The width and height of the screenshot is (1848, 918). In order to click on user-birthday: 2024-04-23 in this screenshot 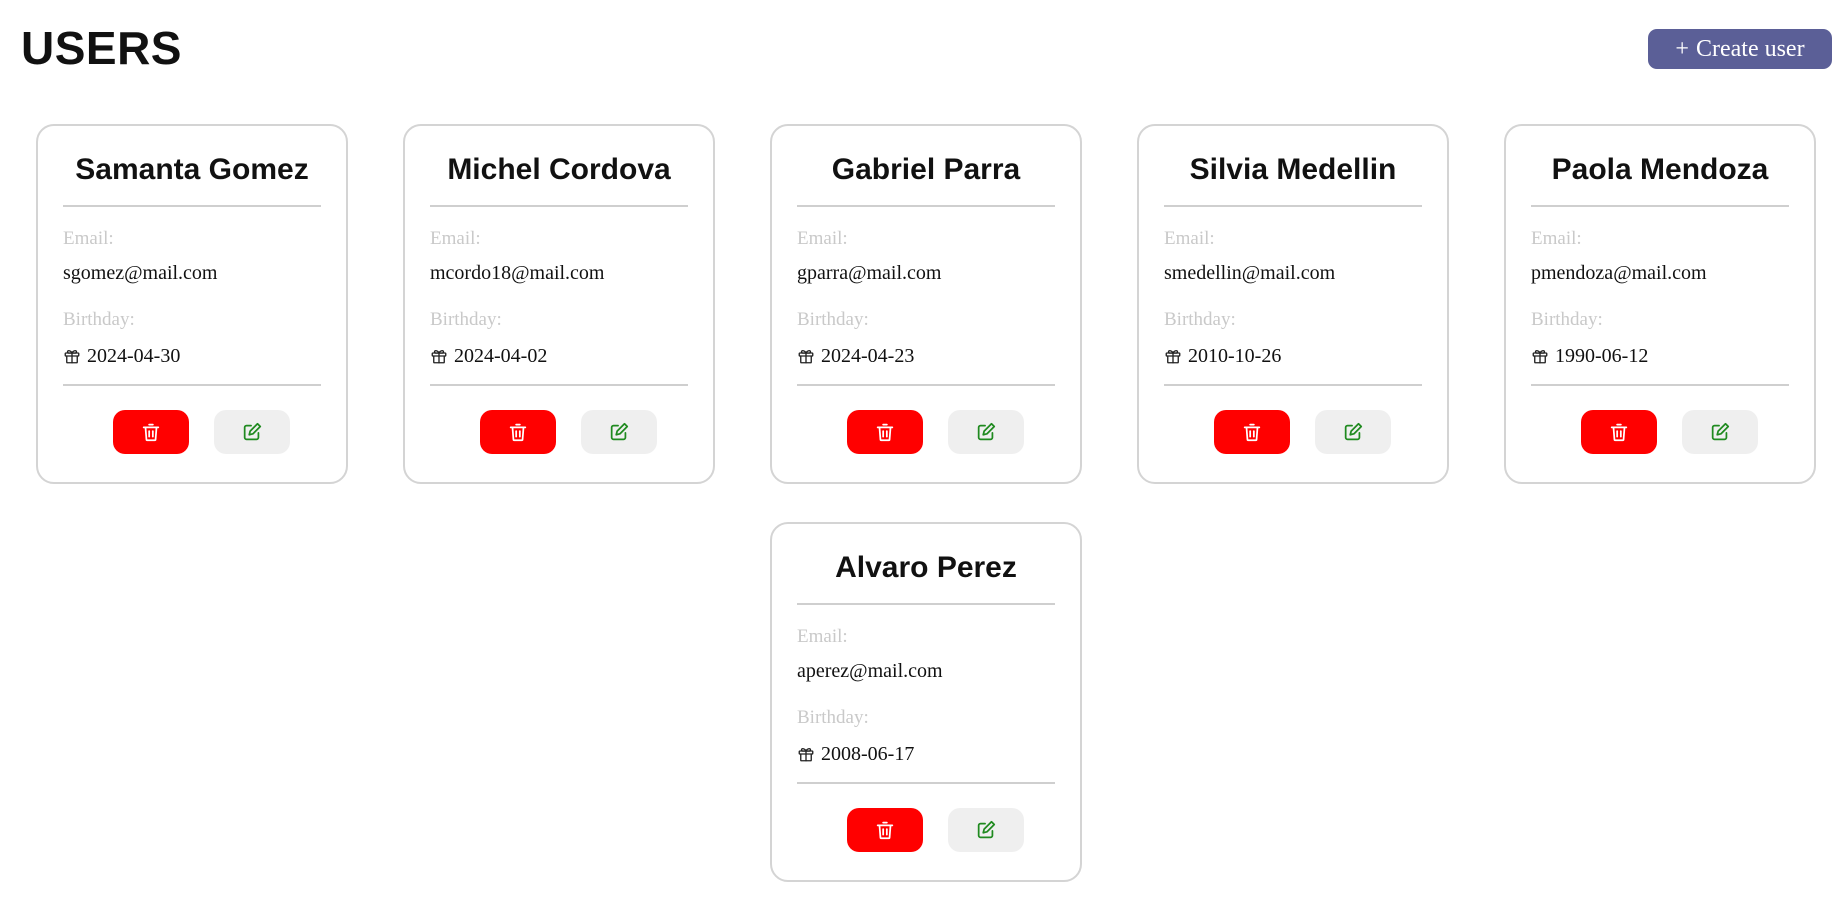, I will do `click(868, 356)`.